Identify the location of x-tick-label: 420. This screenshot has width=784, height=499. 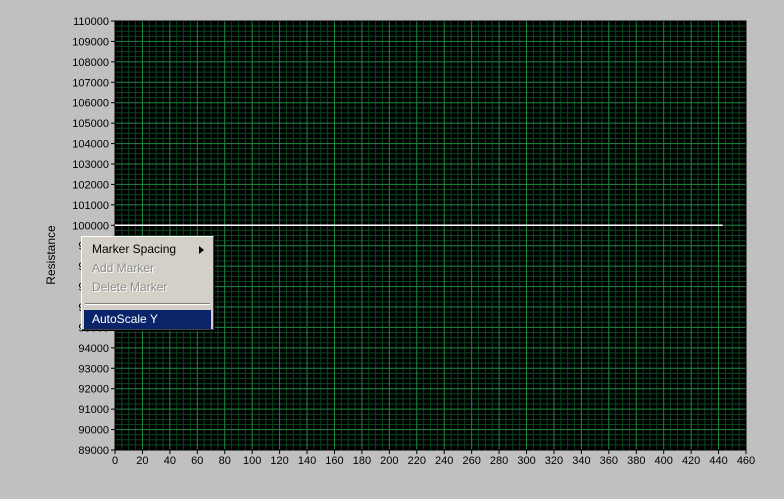
(691, 461).